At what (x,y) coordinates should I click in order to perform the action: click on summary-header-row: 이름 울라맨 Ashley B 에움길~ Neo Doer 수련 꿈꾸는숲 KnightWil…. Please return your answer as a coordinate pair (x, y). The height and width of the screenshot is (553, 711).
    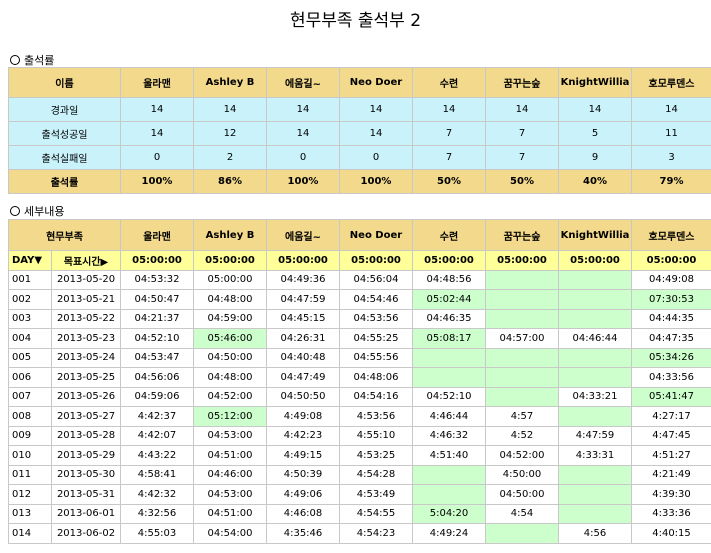
    Looking at the image, I should click on (359, 82).